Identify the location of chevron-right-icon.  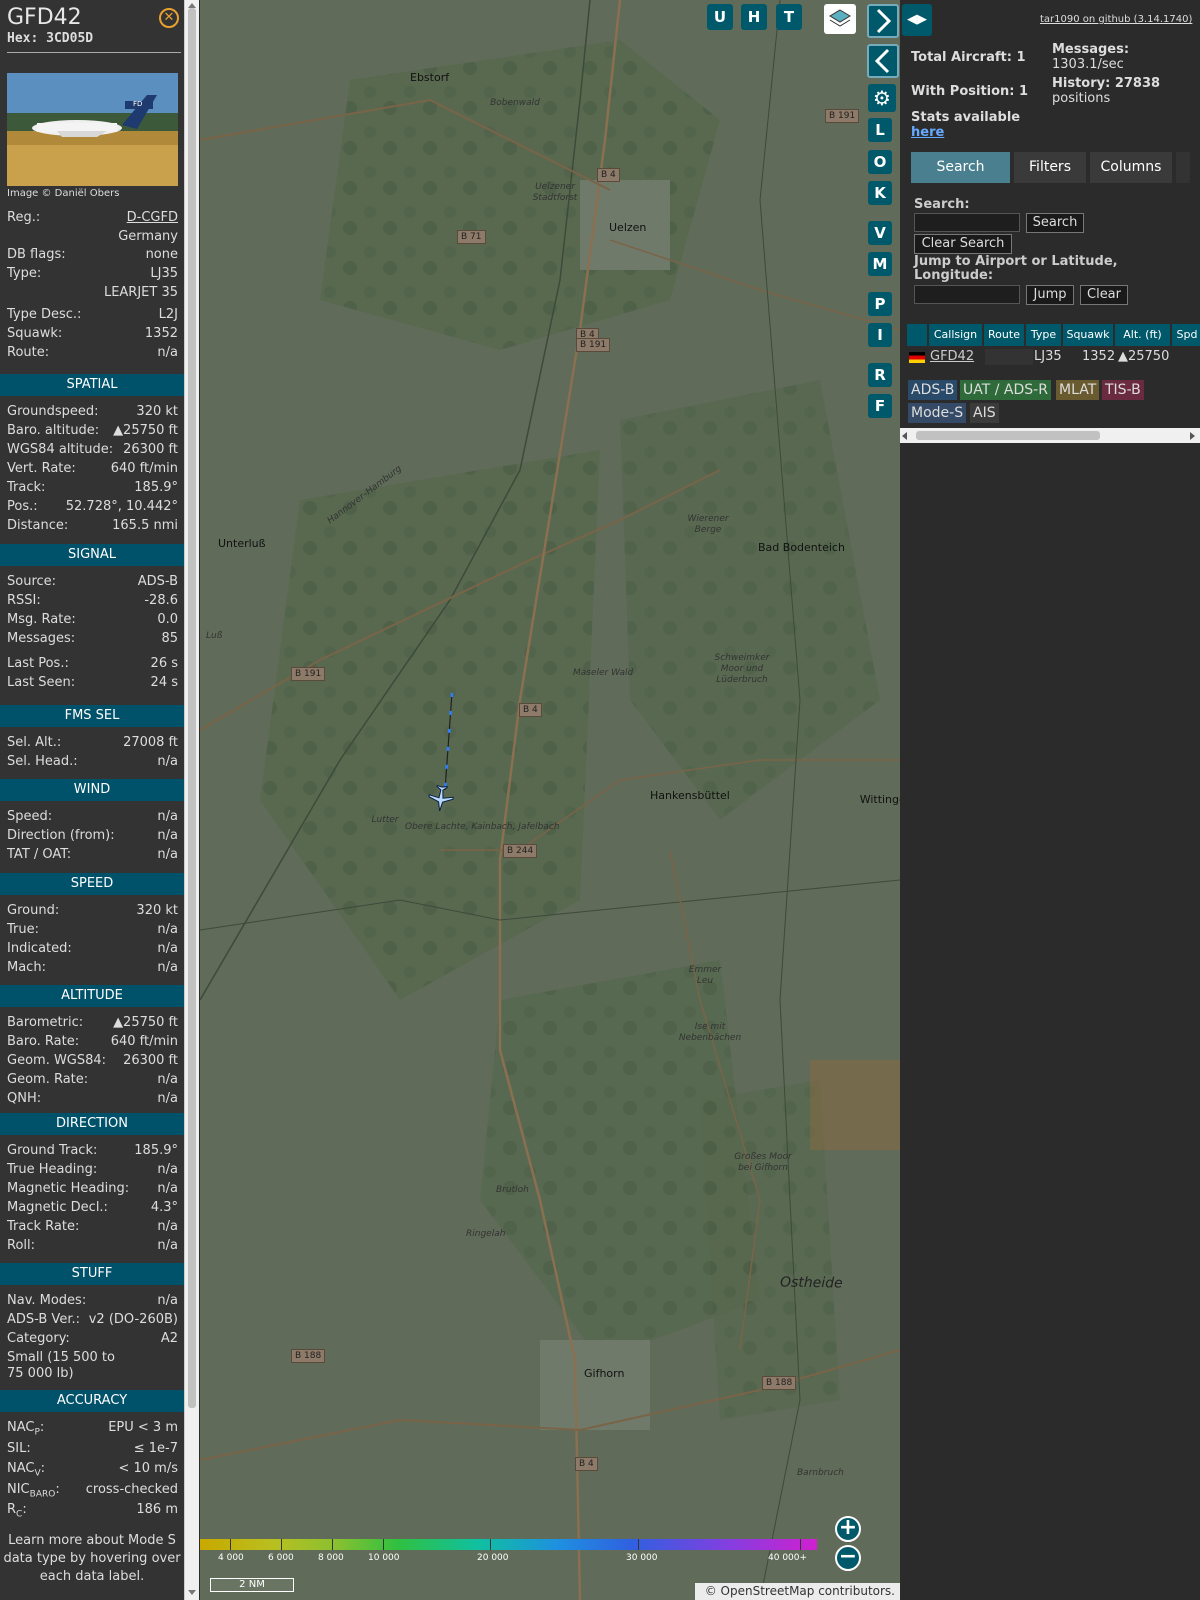
(884, 21).